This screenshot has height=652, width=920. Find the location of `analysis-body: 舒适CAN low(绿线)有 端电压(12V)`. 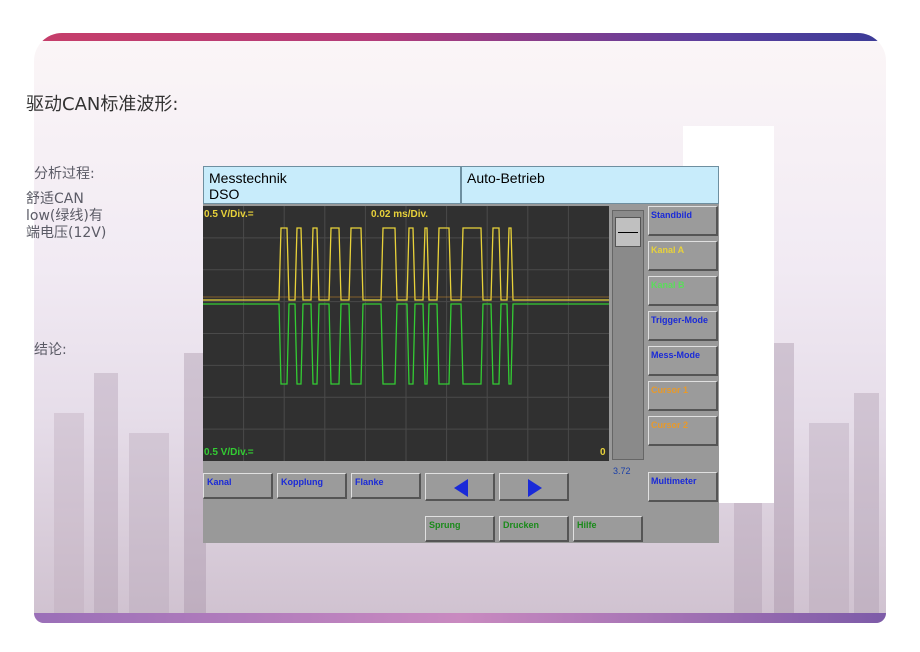

analysis-body: 舒适CAN low(绿线)有 端电压(12V) is located at coordinates (66, 216).